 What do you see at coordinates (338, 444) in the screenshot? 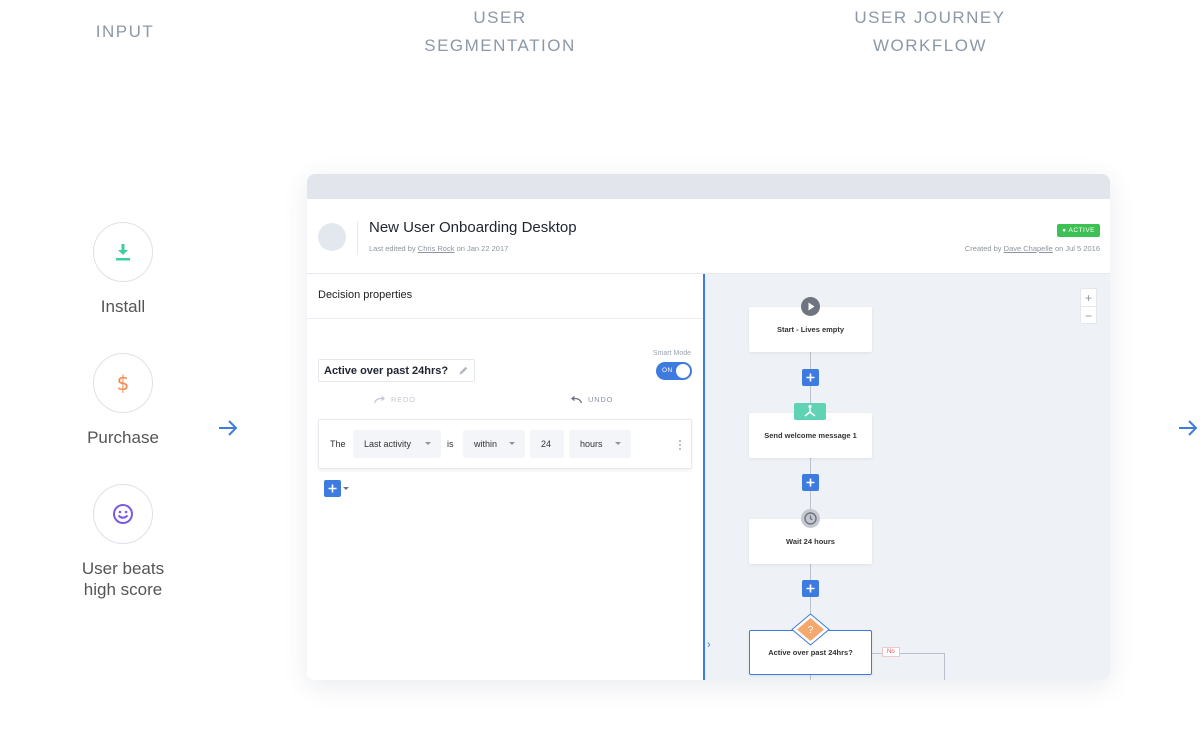
I see `condition-prefix: The` at bounding box center [338, 444].